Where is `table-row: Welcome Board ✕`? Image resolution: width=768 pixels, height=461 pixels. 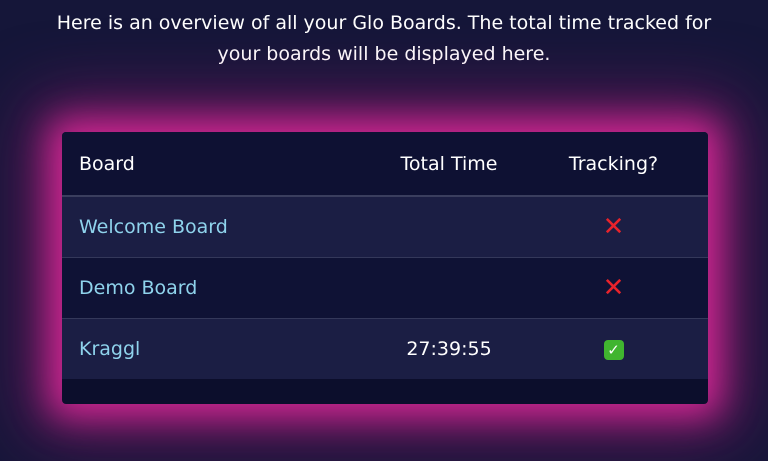
table-row: Welcome Board ✕ is located at coordinates (385, 226).